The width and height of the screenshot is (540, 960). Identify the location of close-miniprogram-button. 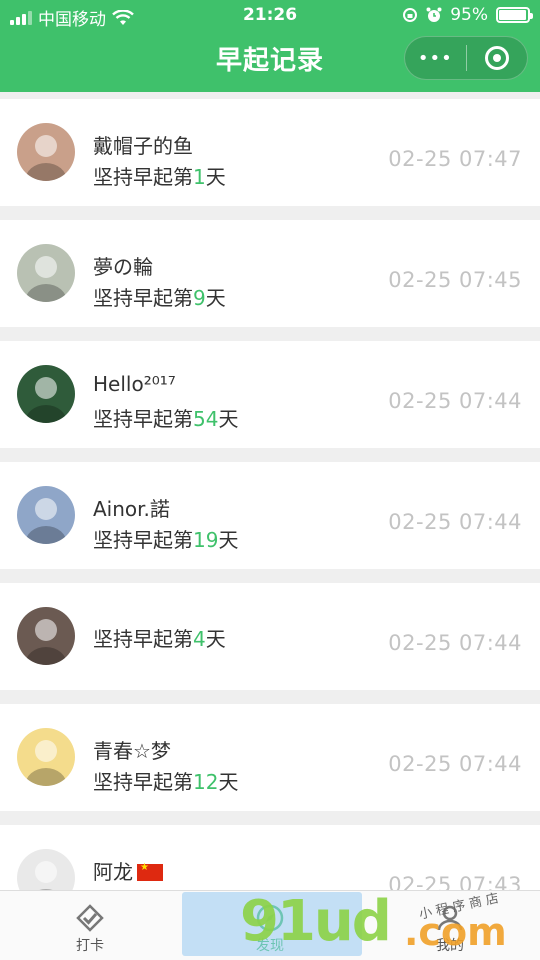
(496, 58).